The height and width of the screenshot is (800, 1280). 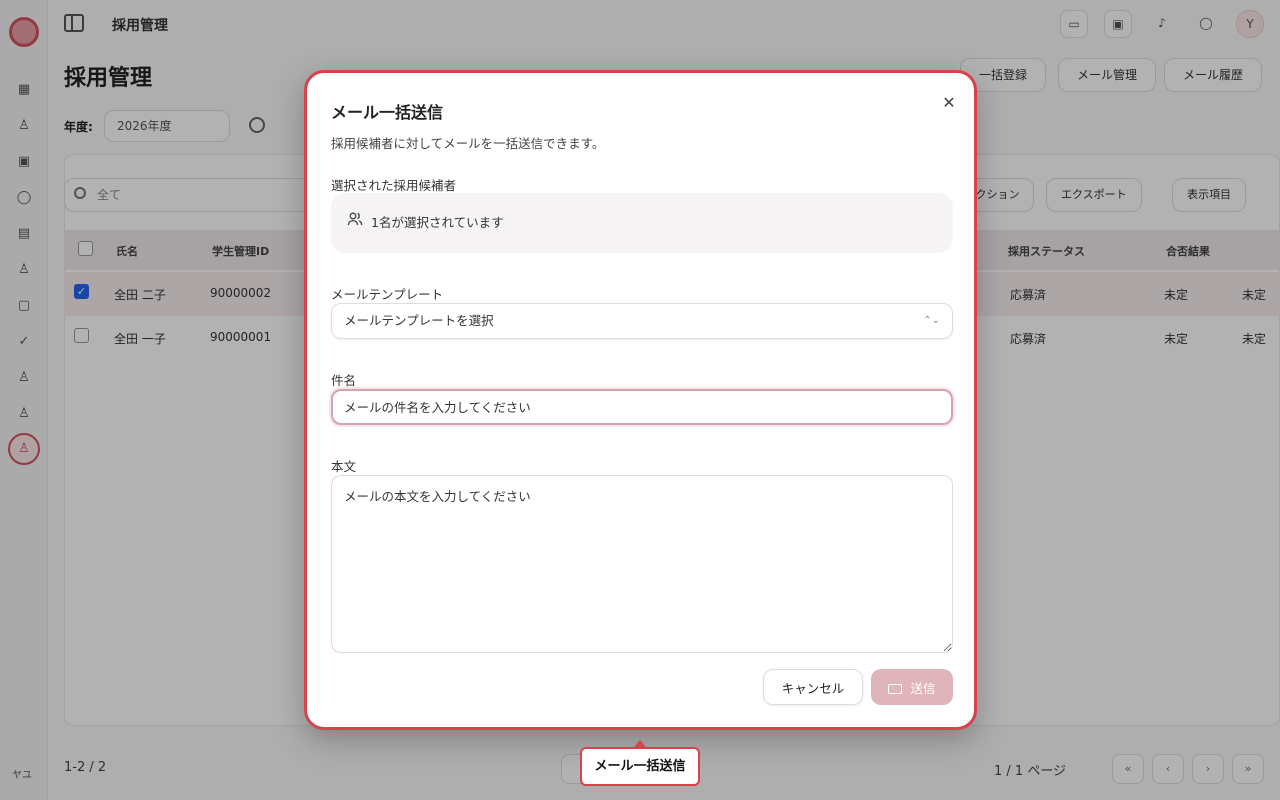 I want to click on selected-candidates-box: 1名が選択されています, so click(x=642, y=223).